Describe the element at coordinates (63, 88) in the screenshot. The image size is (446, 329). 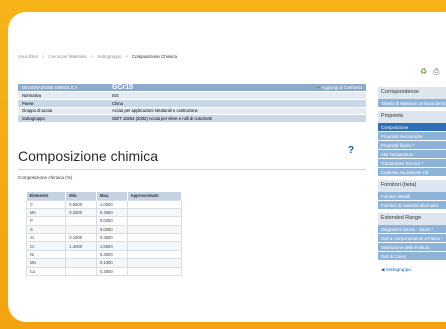
I see `designation-label: DESIGNAZIONE SIMBOLICA` at that location.